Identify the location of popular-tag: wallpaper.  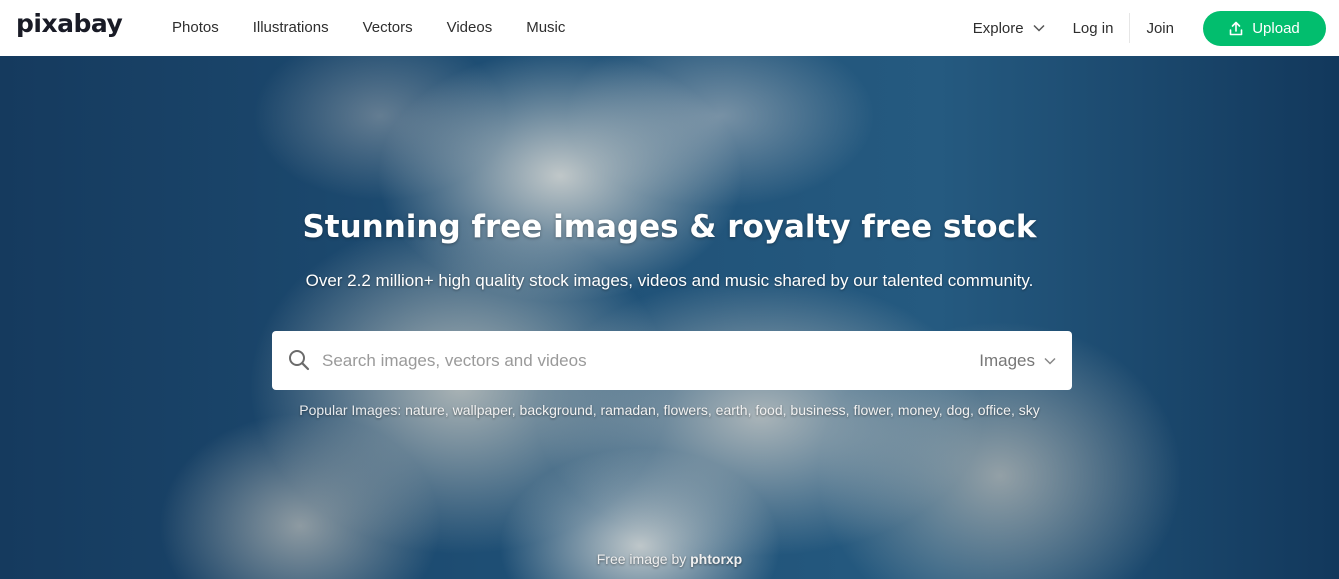
(482, 410).